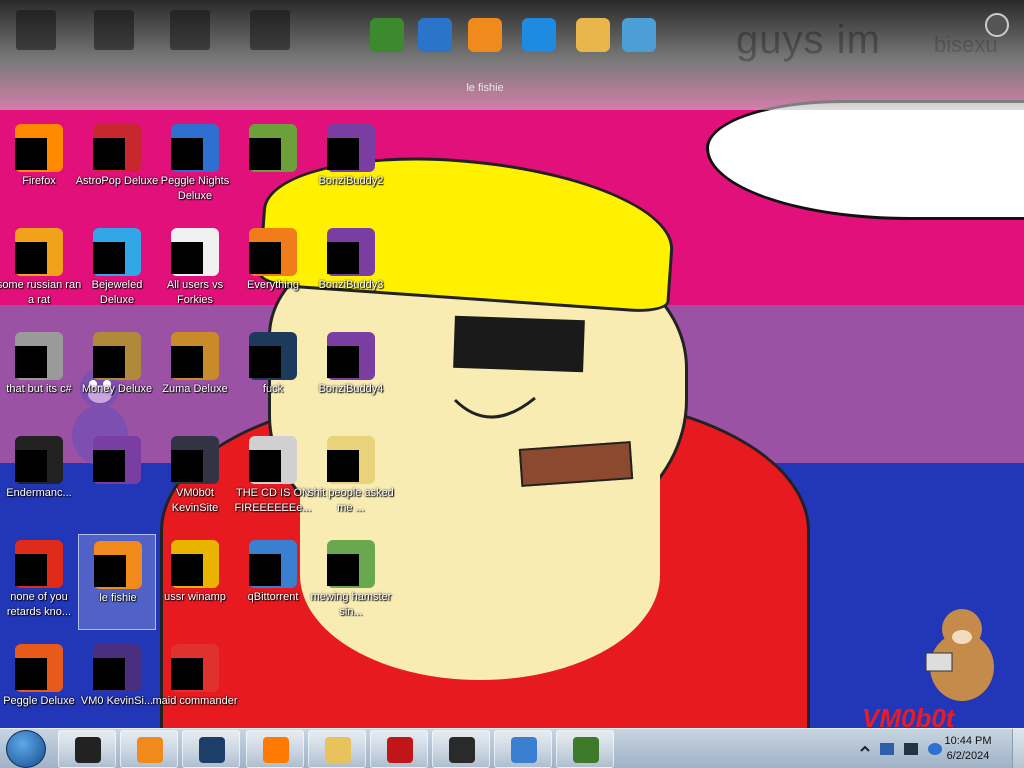 The width and height of the screenshot is (1024, 768). Describe the element at coordinates (494, 407) in the screenshot. I see `cartoon-mouth` at that location.